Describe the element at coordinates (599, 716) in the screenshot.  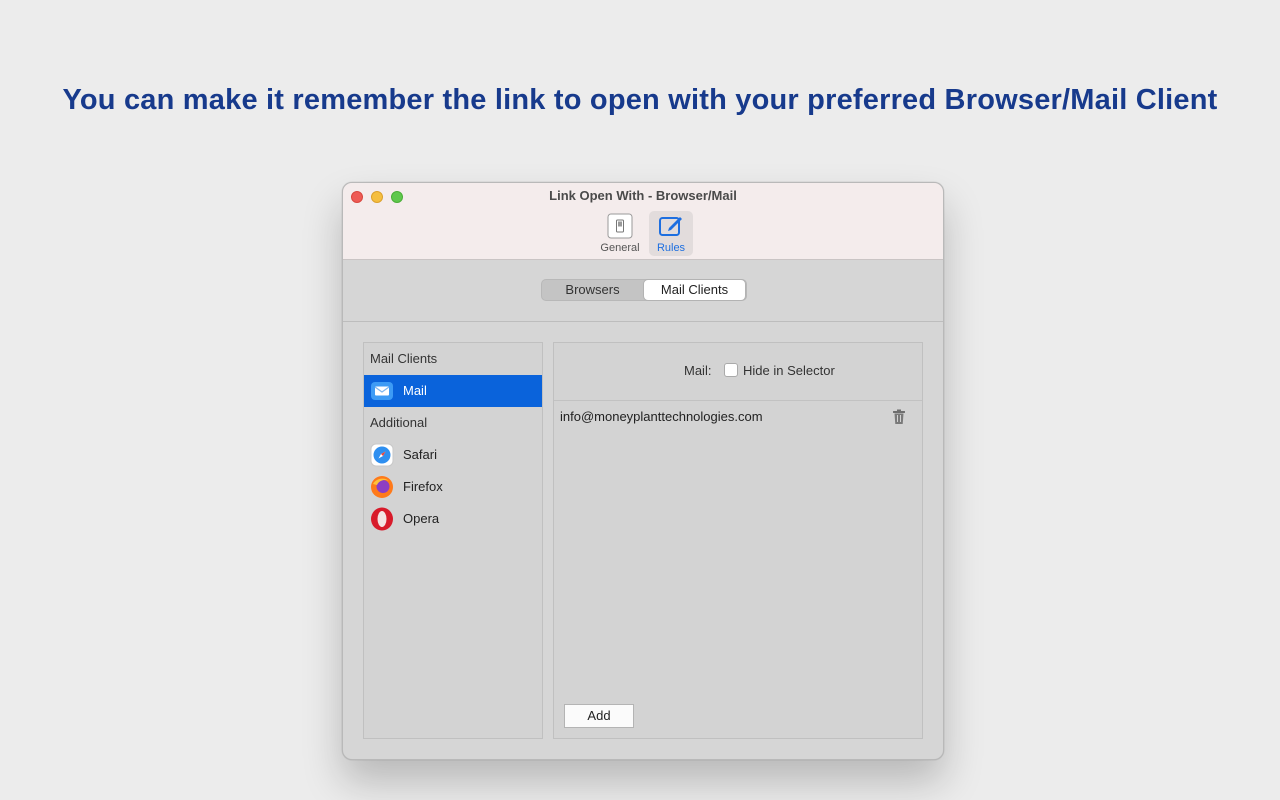
I see `add-rule-button: Add` at that location.